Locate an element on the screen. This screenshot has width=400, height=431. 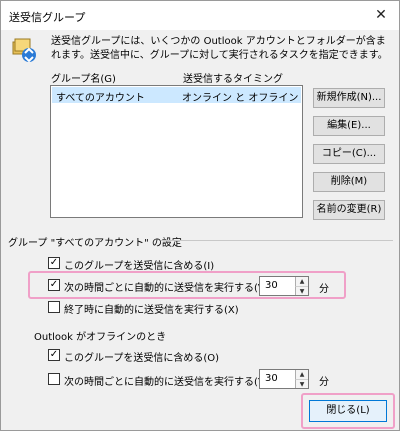
rename-button: 名前の変更(R) is located at coordinates (349, 210).